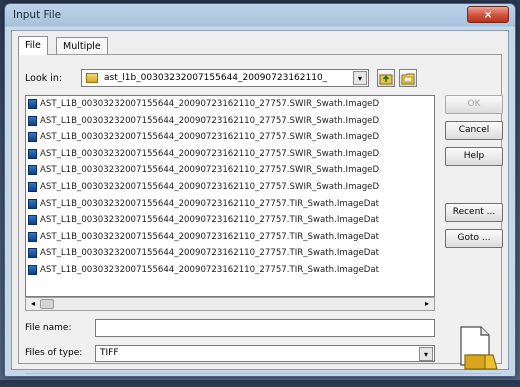 The height and width of the screenshot is (387, 520). What do you see at coordinates (230, 304) in the screenshot?
I see `horizontal-scrollbar: ◂ ▸` at bounding box center [230, 304].